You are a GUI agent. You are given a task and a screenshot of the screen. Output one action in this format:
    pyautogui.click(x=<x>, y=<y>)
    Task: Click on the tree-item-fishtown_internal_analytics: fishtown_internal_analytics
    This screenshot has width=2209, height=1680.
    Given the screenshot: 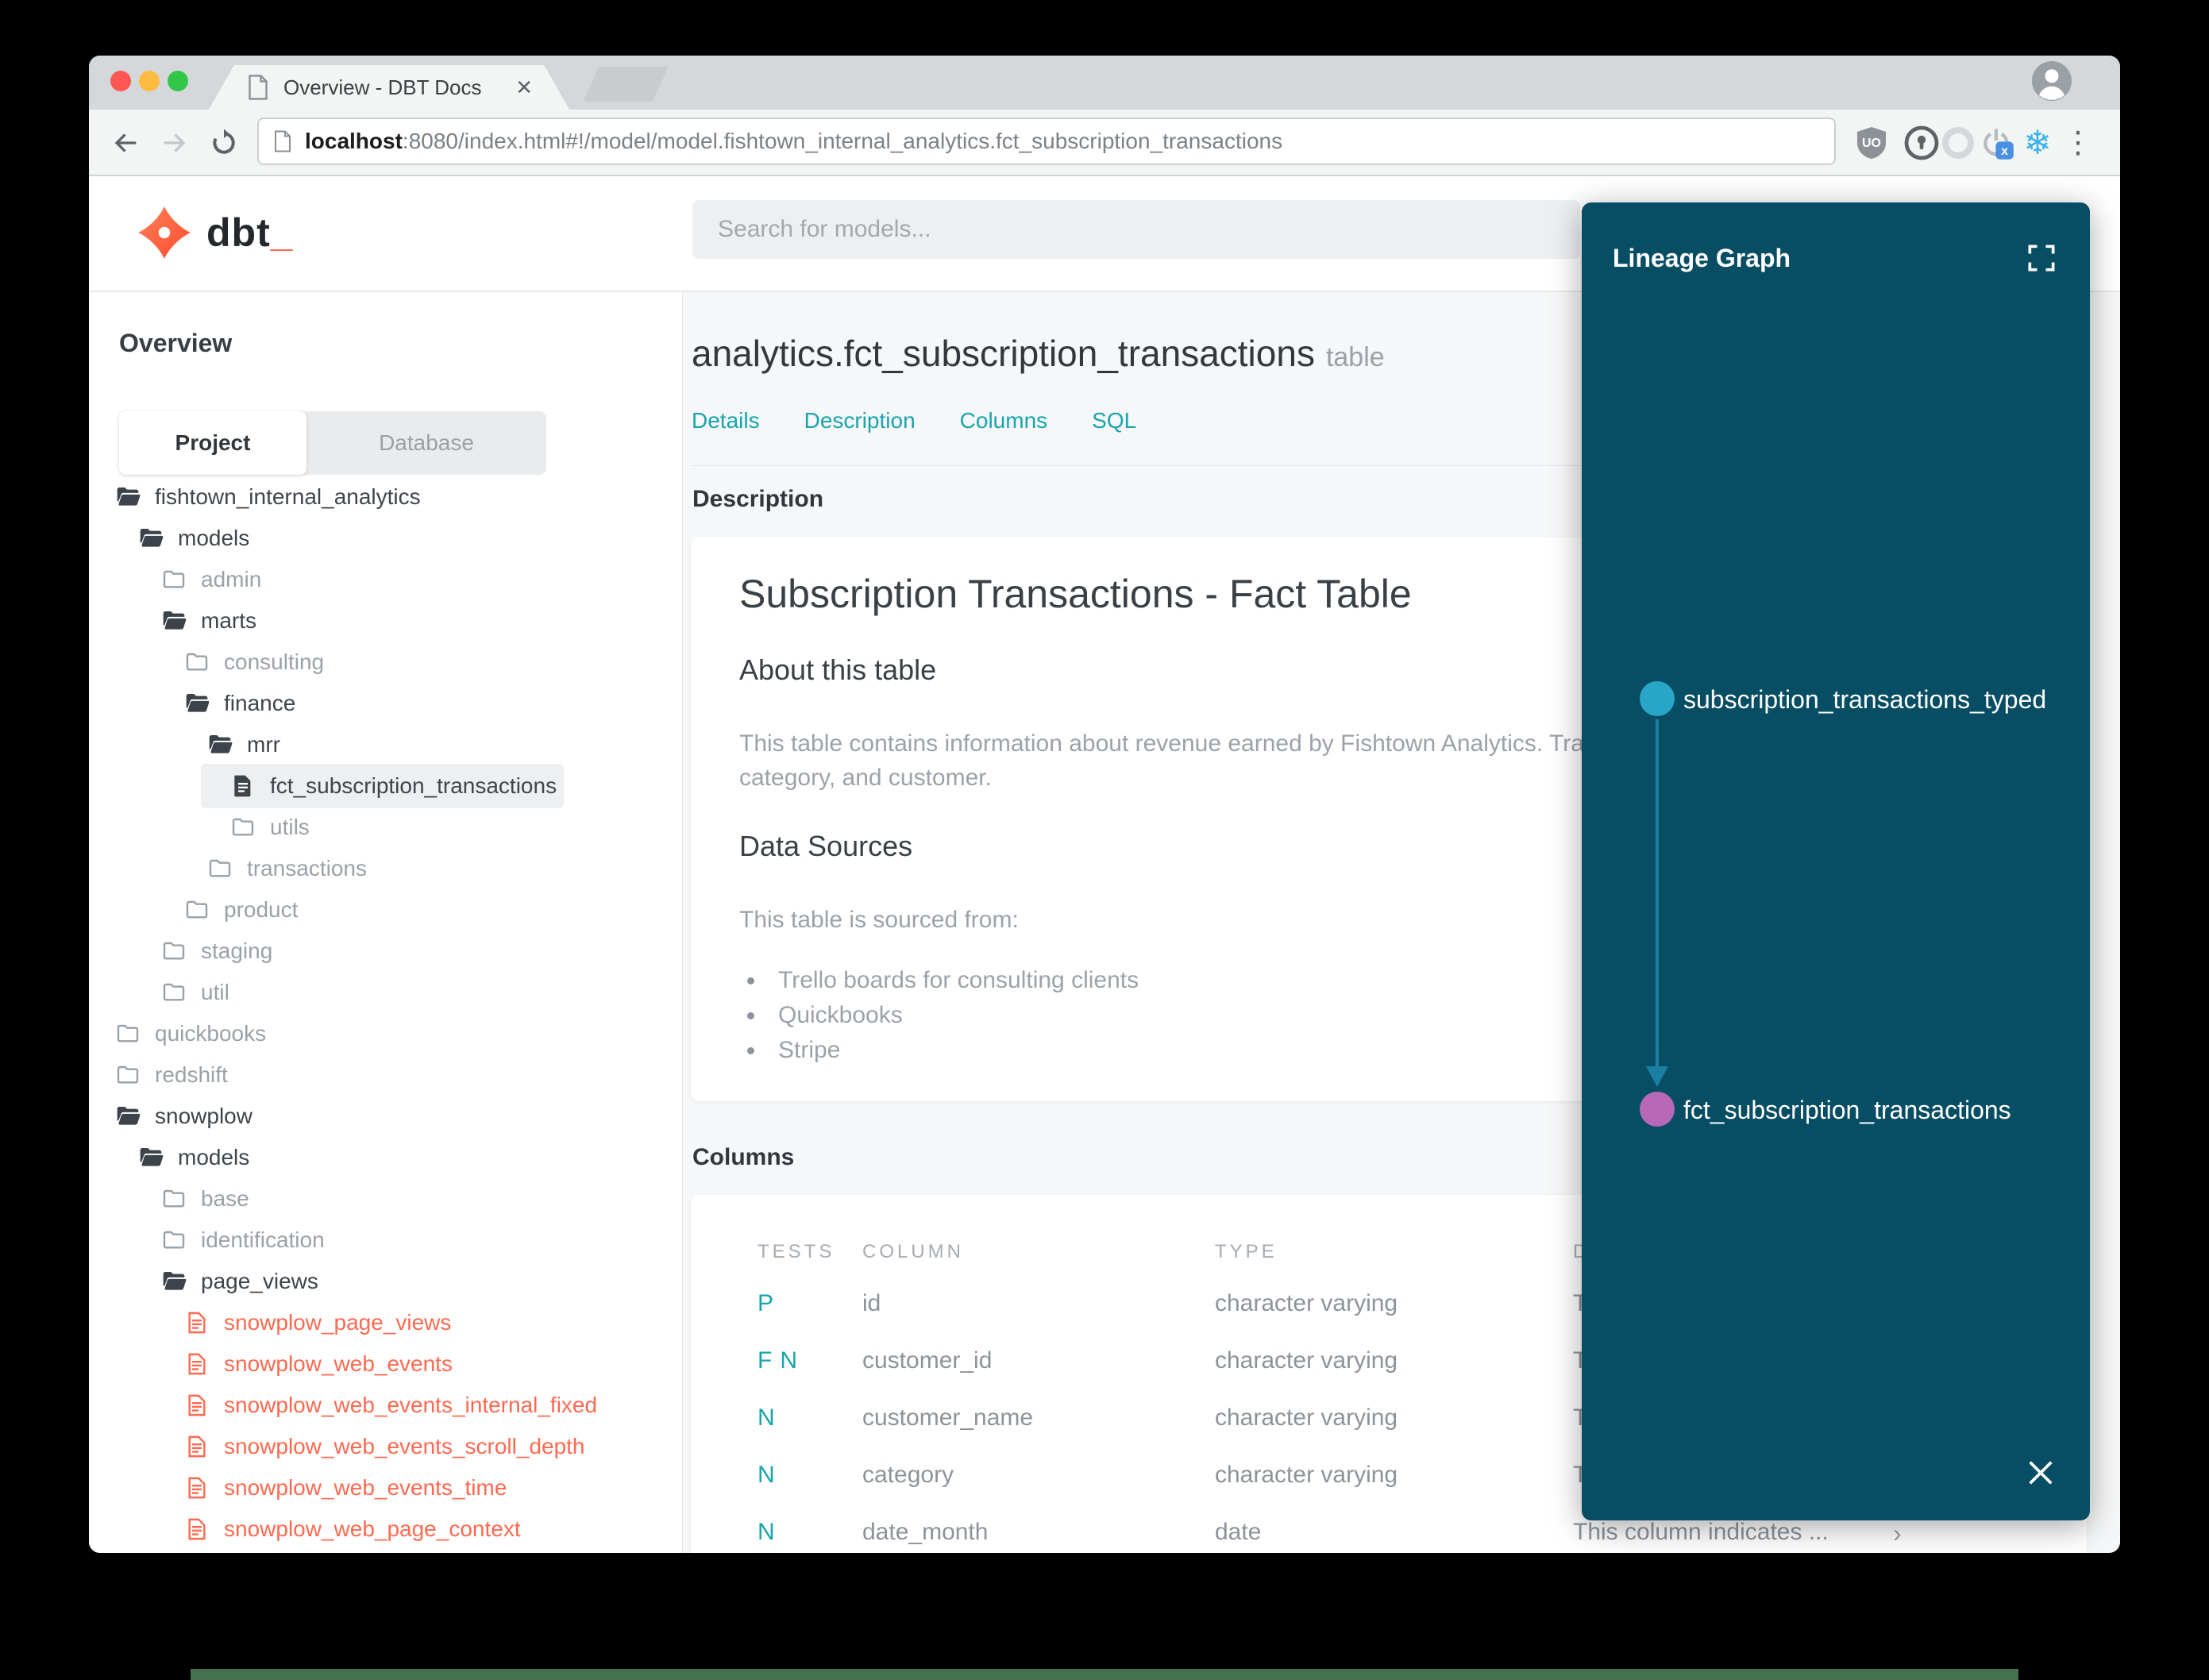 What is the action you would take?
    pyautogui.click(x=385, y=497)
    